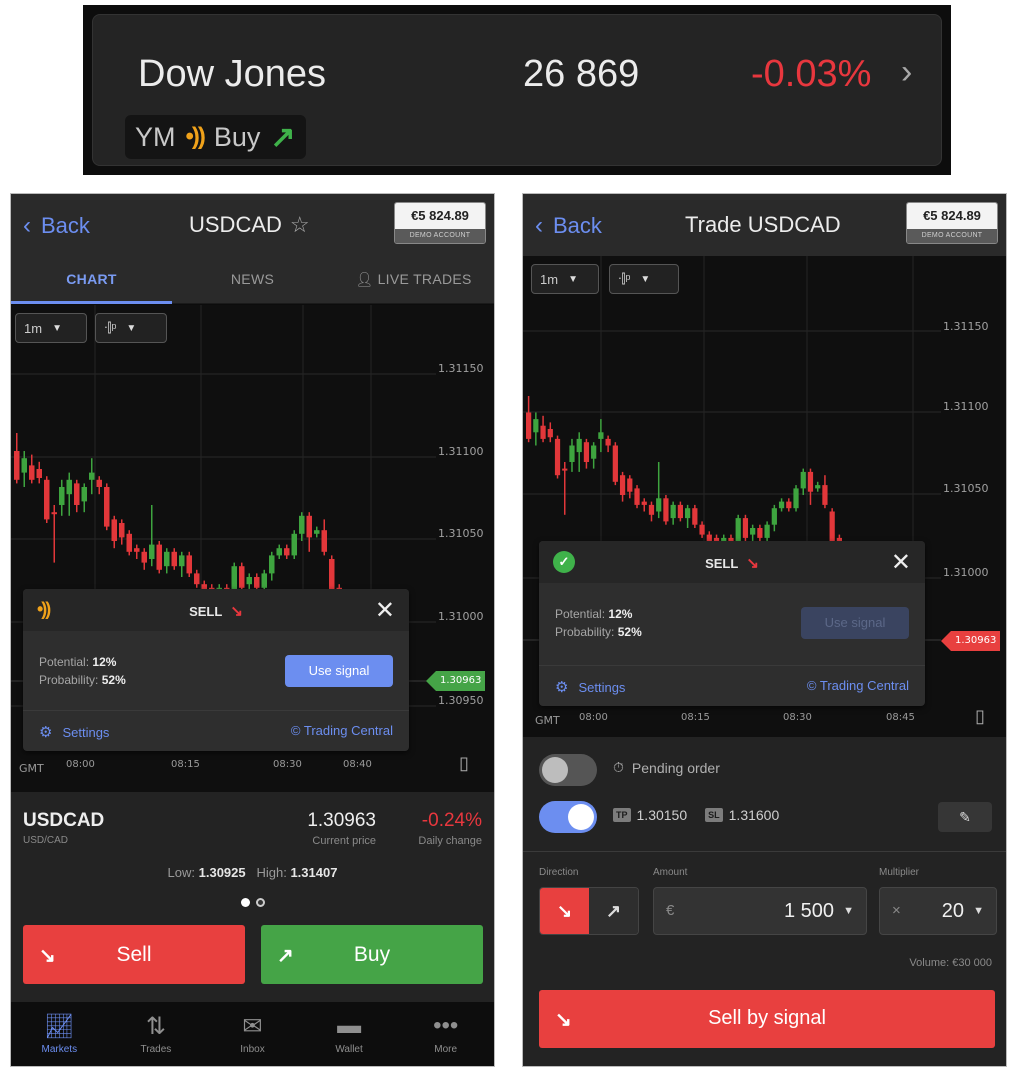 This screenshot has height=1070, width=1020. What do you see at coordinates (952, 911) in the screenshot?
I see `multiplier-value: 20` at bounding box center [952, 911].